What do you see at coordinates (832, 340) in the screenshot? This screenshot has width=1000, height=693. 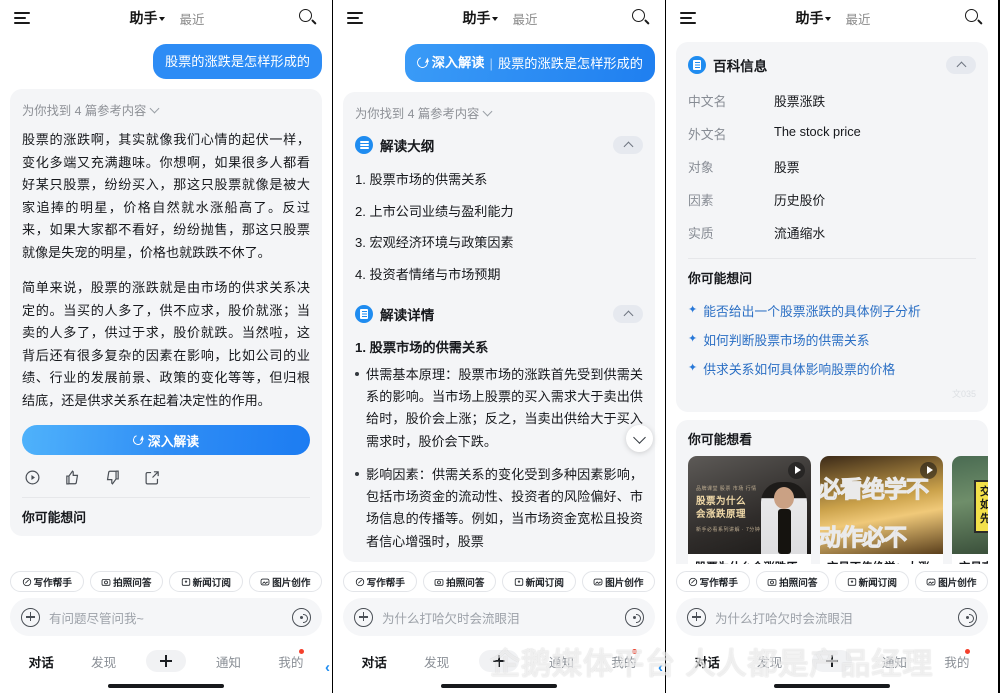 I see `suggestion-item: ✦ 如何判断股票市场的供需关系` at bounding box center [832, 340].